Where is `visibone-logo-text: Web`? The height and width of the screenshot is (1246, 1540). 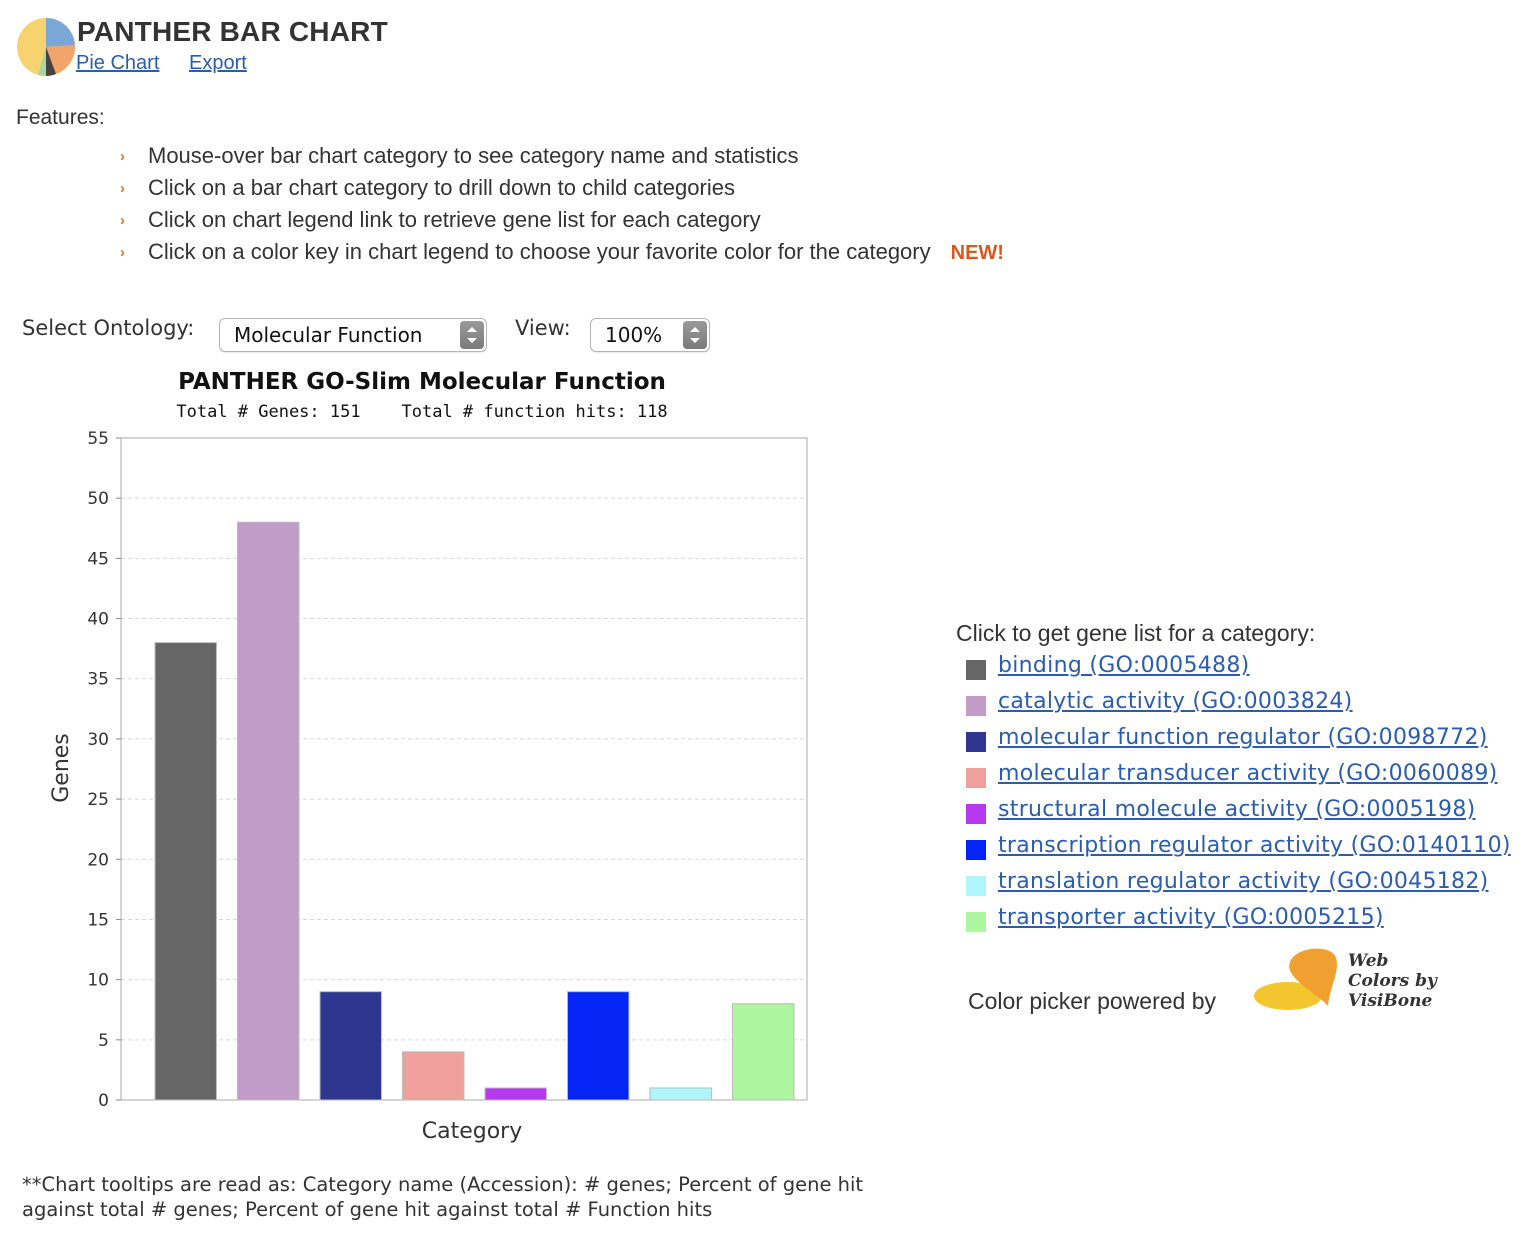 visibone-logo-text: Web is located at coordinates (1368, 961).